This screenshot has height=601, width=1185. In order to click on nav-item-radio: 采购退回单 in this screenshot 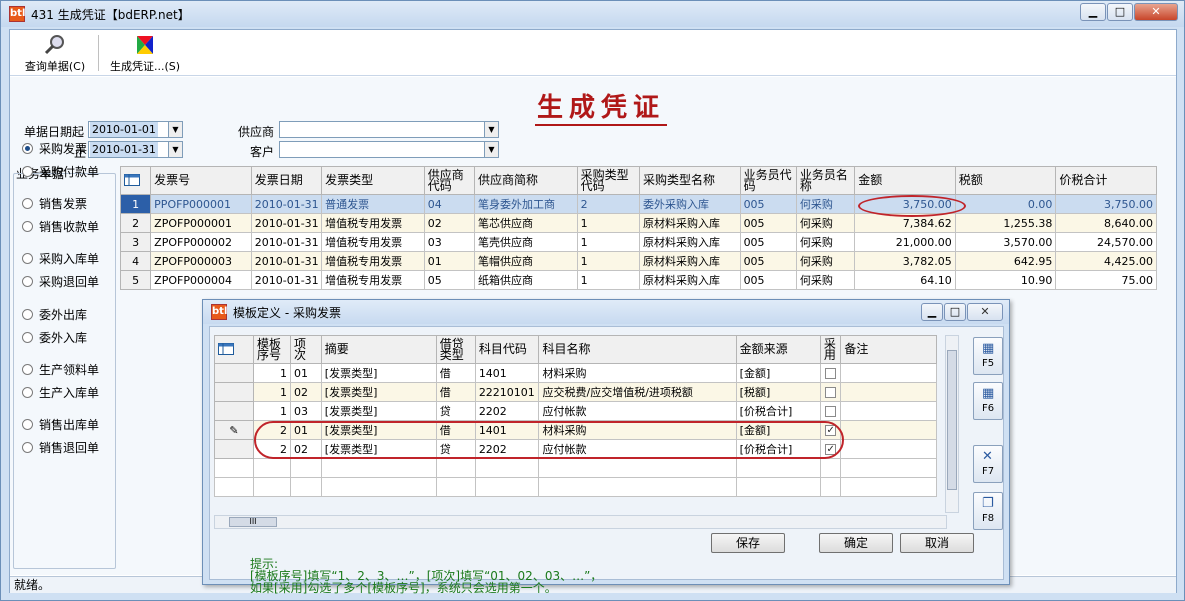, I will do `click(60, 281)`.